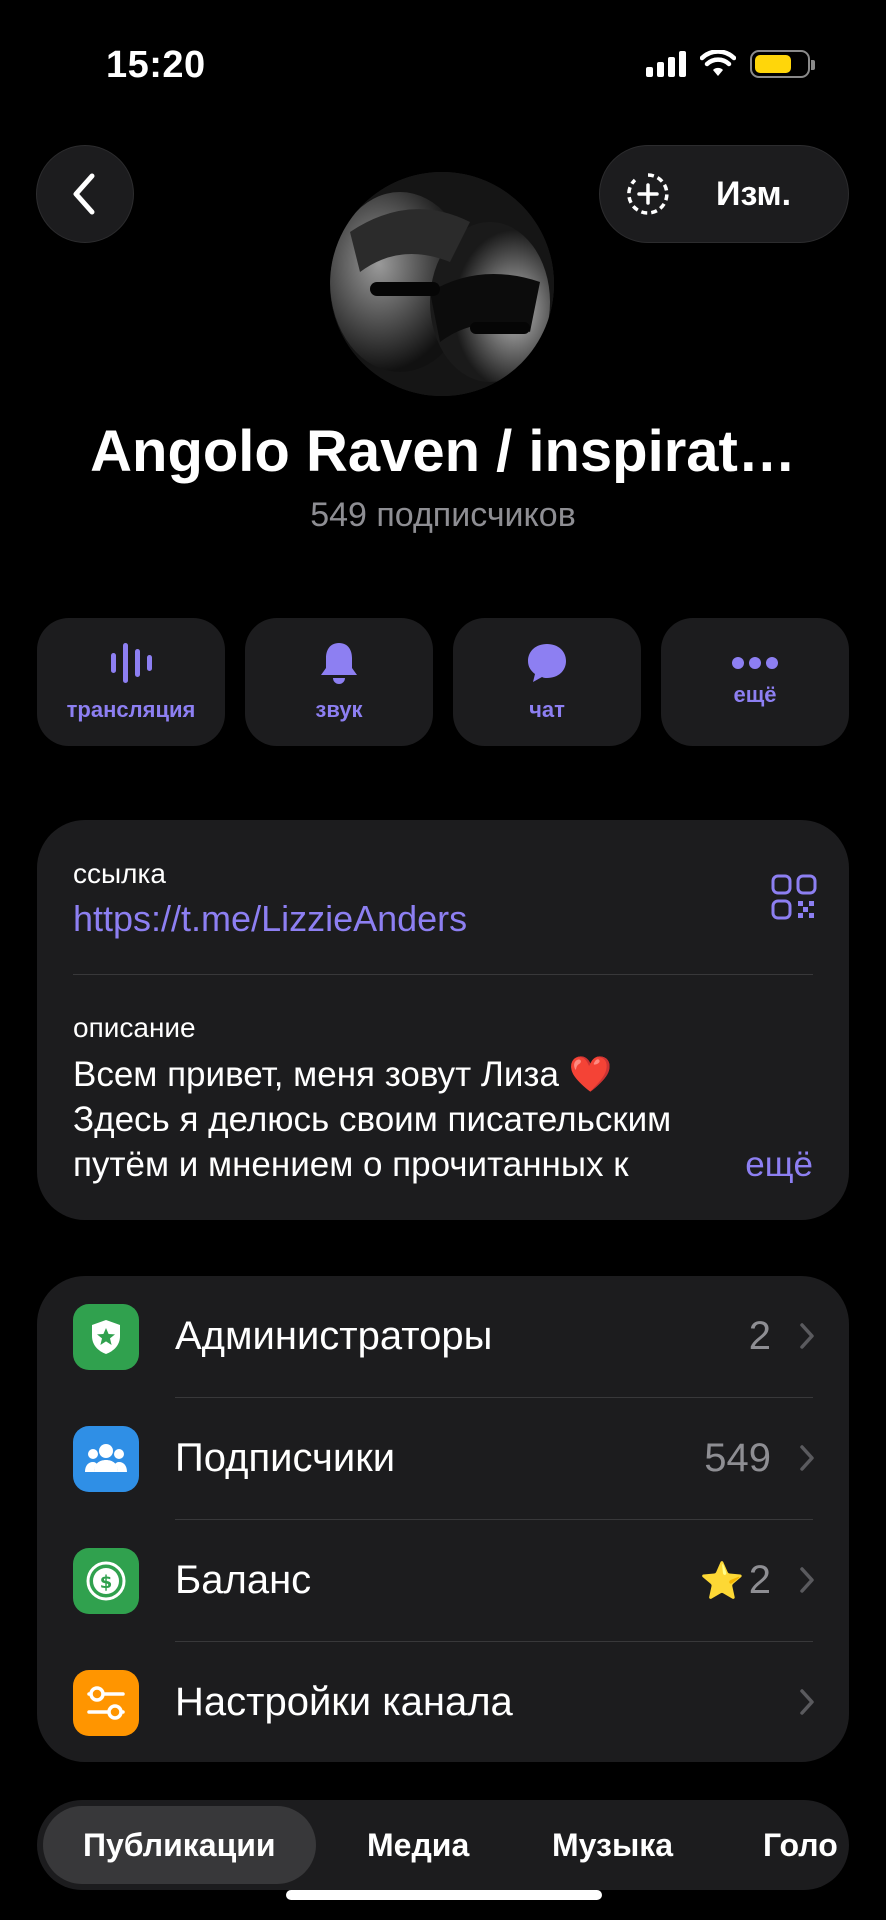 Image resolution: width=886 pixels, height=1920 pixels. Describe the element at coordinates (106, 1702) in the screenshot. I see `settings-sliders-icon` at that location.